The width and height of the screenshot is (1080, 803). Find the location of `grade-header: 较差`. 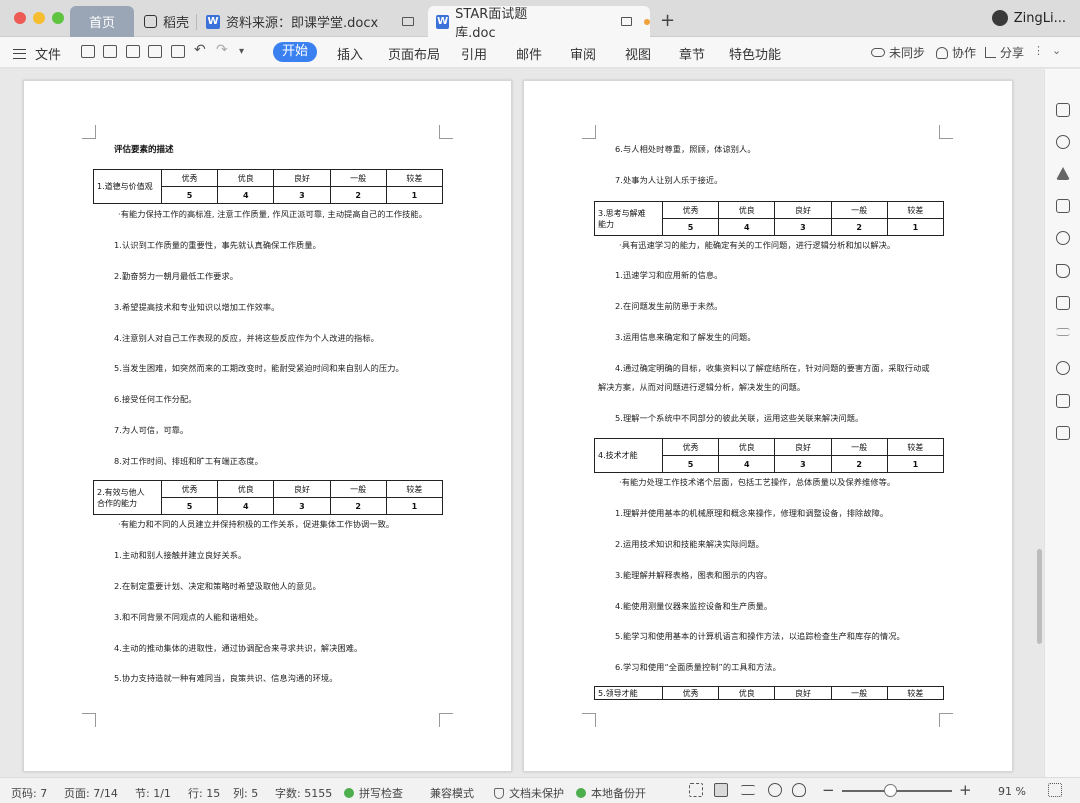

grade-header: 较差 is located at coordinates (414, 178).